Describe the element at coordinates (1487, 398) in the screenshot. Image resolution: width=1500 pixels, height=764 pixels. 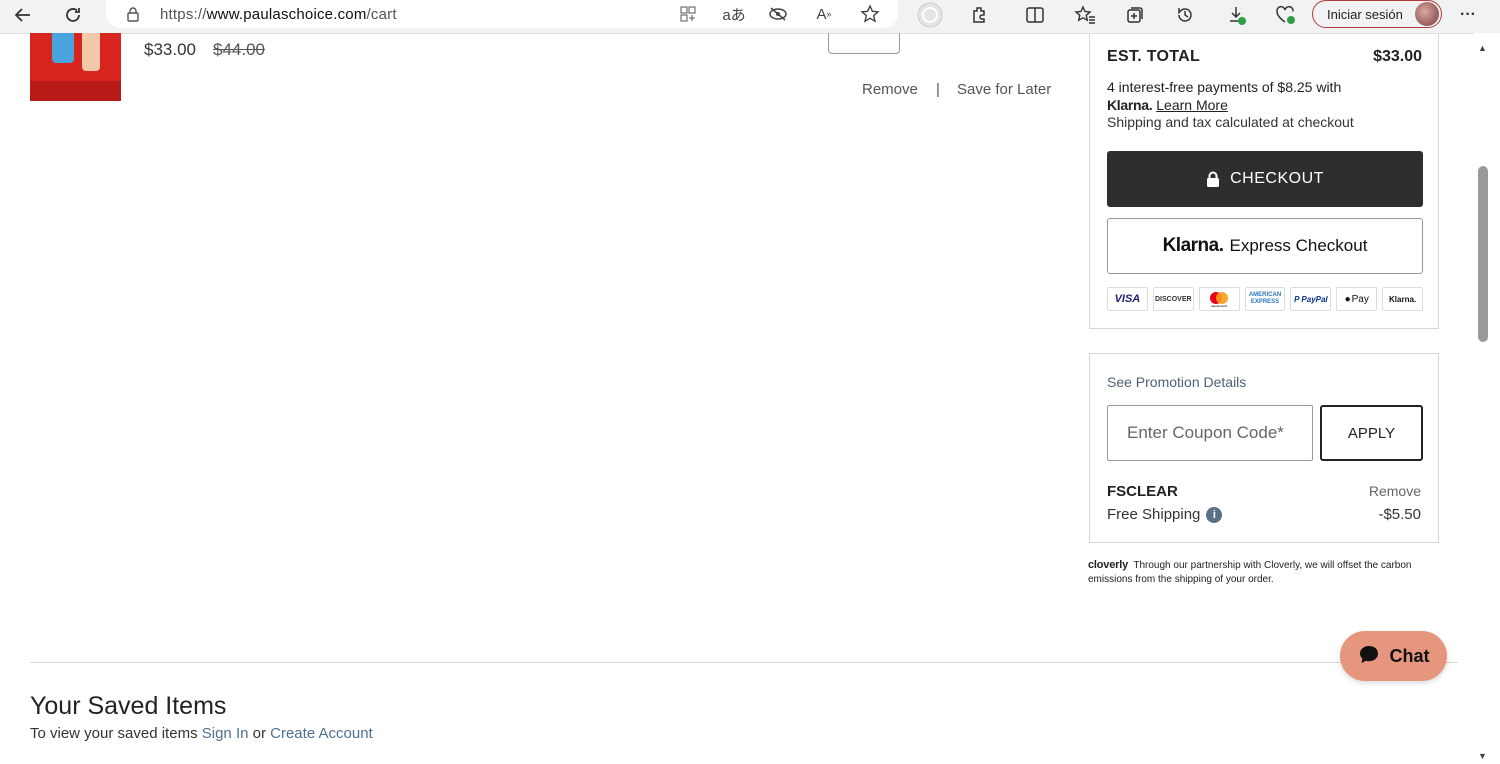
I see `page-scrollbar: ▲ ▼` at that location.